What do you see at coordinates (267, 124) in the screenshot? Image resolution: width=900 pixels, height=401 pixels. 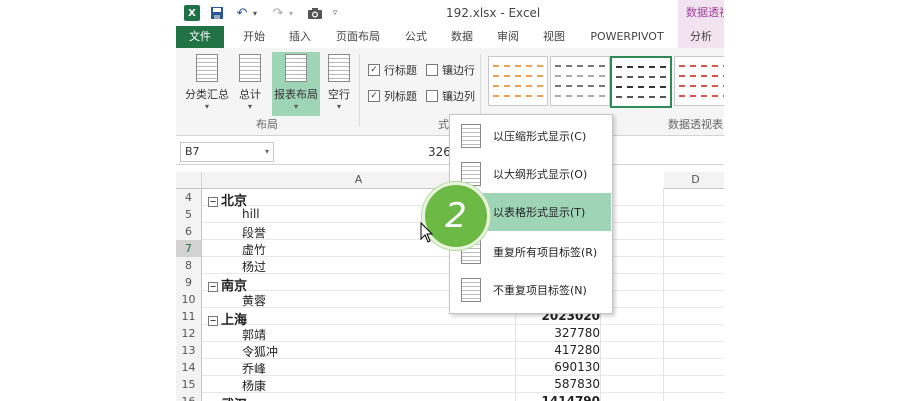 I see `group-label-layout: 布局` at bounding box center [267, 124].